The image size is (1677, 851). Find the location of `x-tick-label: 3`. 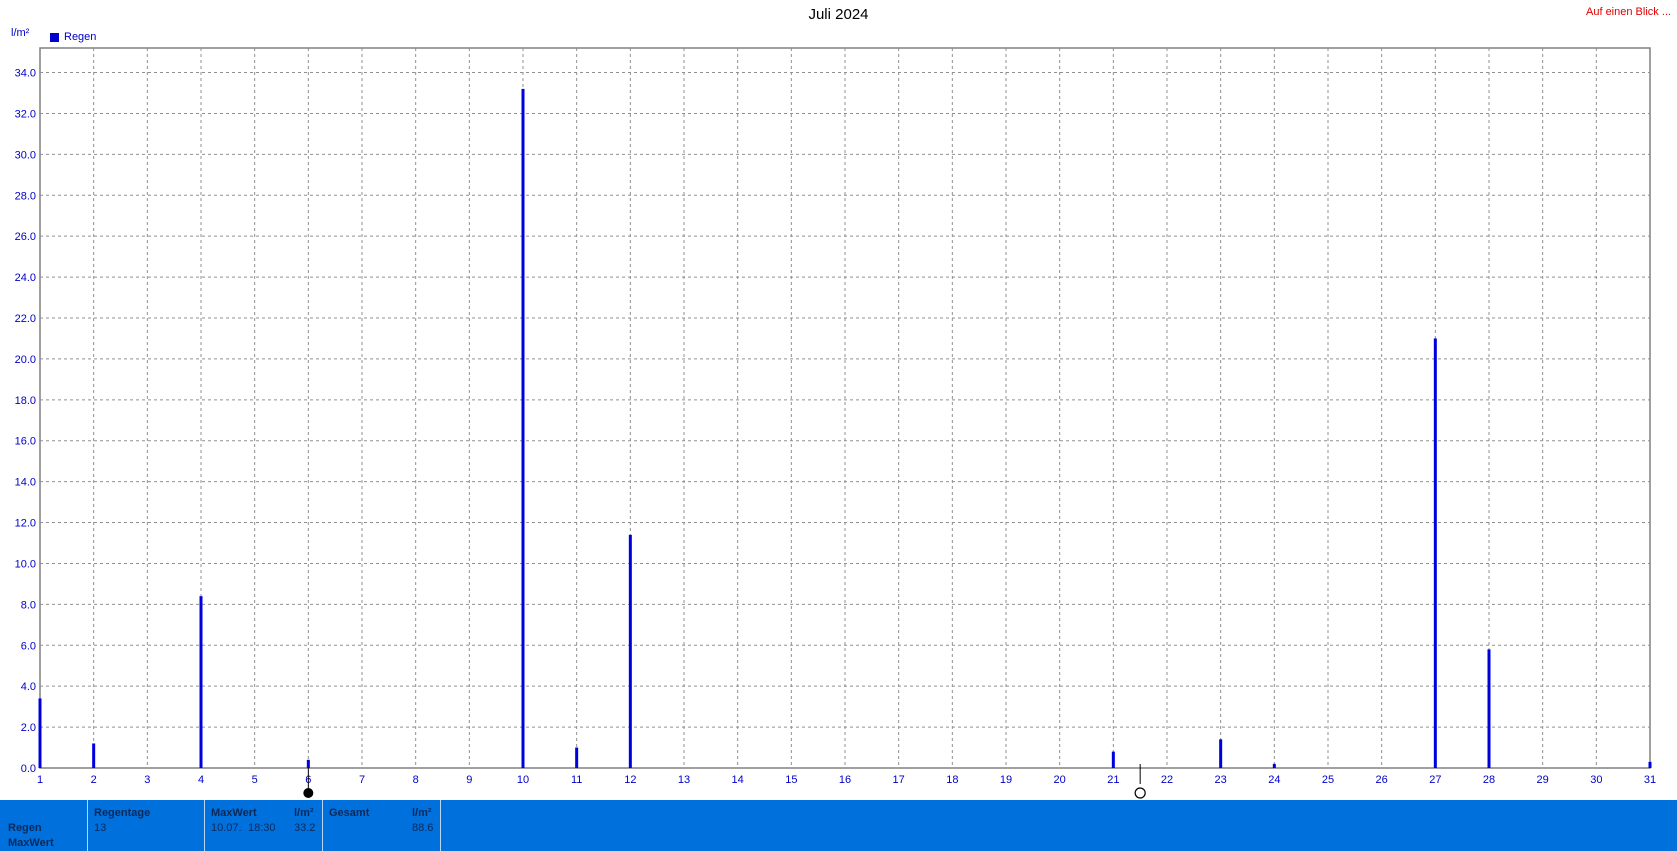

x-tick-label: 3 is located at coordinates (147, 780).